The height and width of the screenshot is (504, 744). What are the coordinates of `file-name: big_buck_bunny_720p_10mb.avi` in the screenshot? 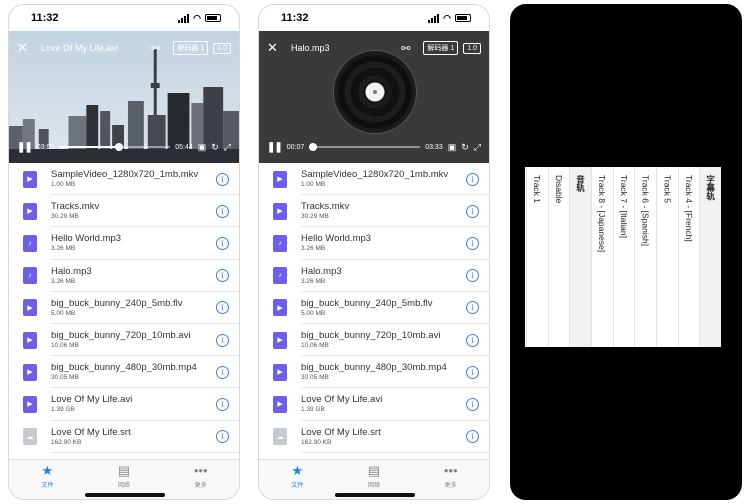 It's located at (121, 336).